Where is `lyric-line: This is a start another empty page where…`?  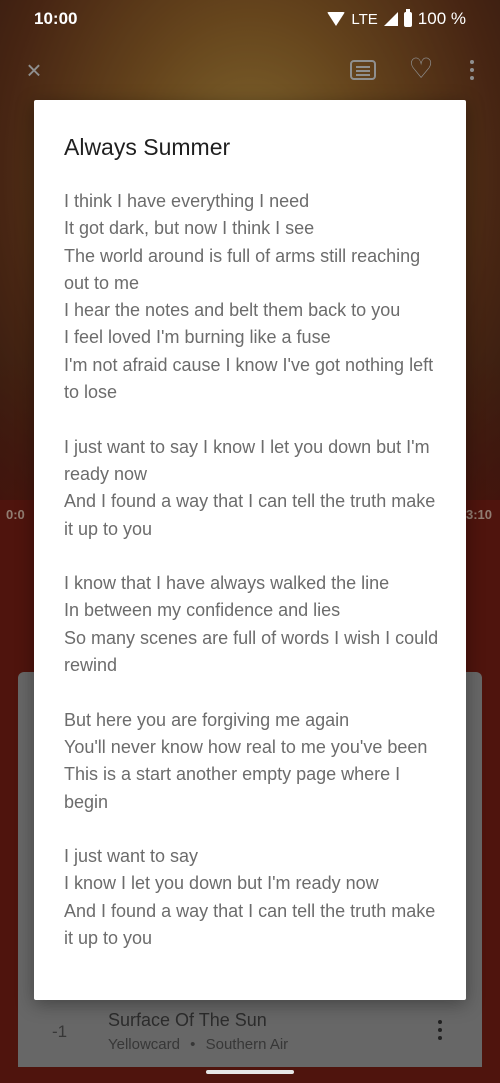
lyric-line: This is a start another empty page where… is located at coordinates (232, 788).